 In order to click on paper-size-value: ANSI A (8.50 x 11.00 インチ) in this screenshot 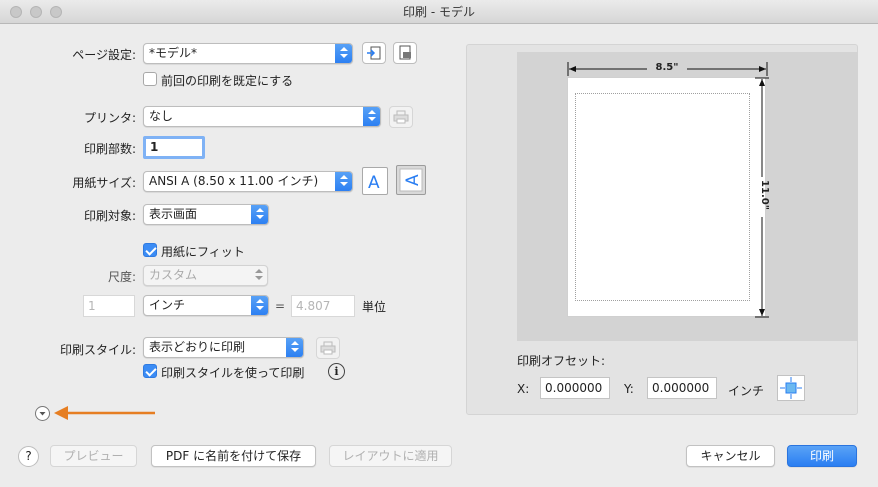, I will do `click(234, 181)`.